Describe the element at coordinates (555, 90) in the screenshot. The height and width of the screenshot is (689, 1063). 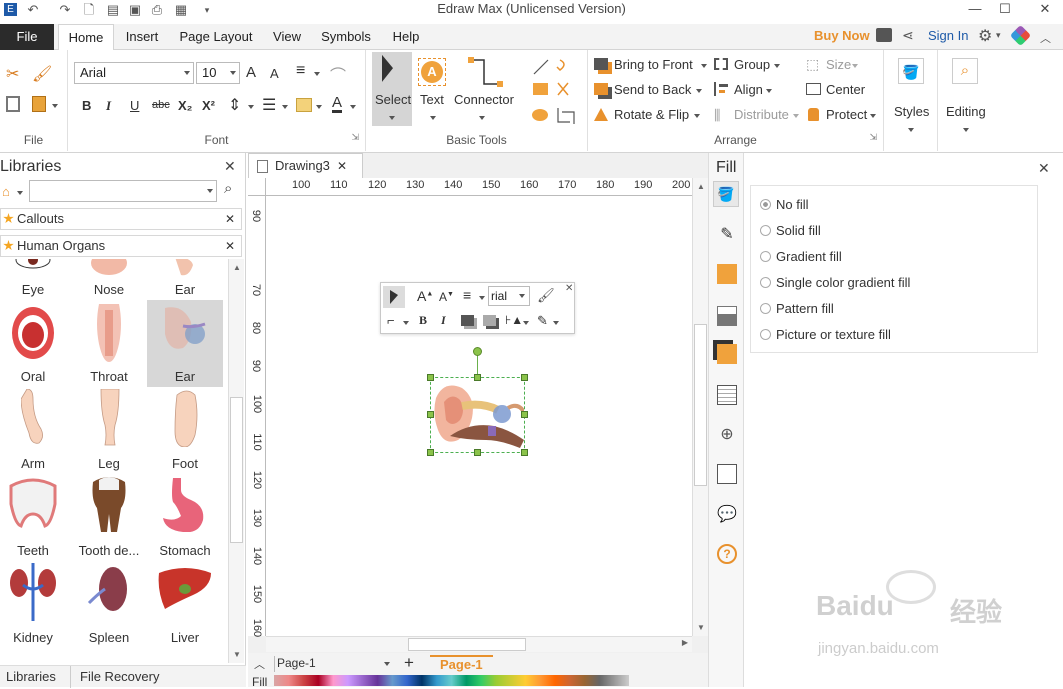
I see `shapes-gallery` at that location.